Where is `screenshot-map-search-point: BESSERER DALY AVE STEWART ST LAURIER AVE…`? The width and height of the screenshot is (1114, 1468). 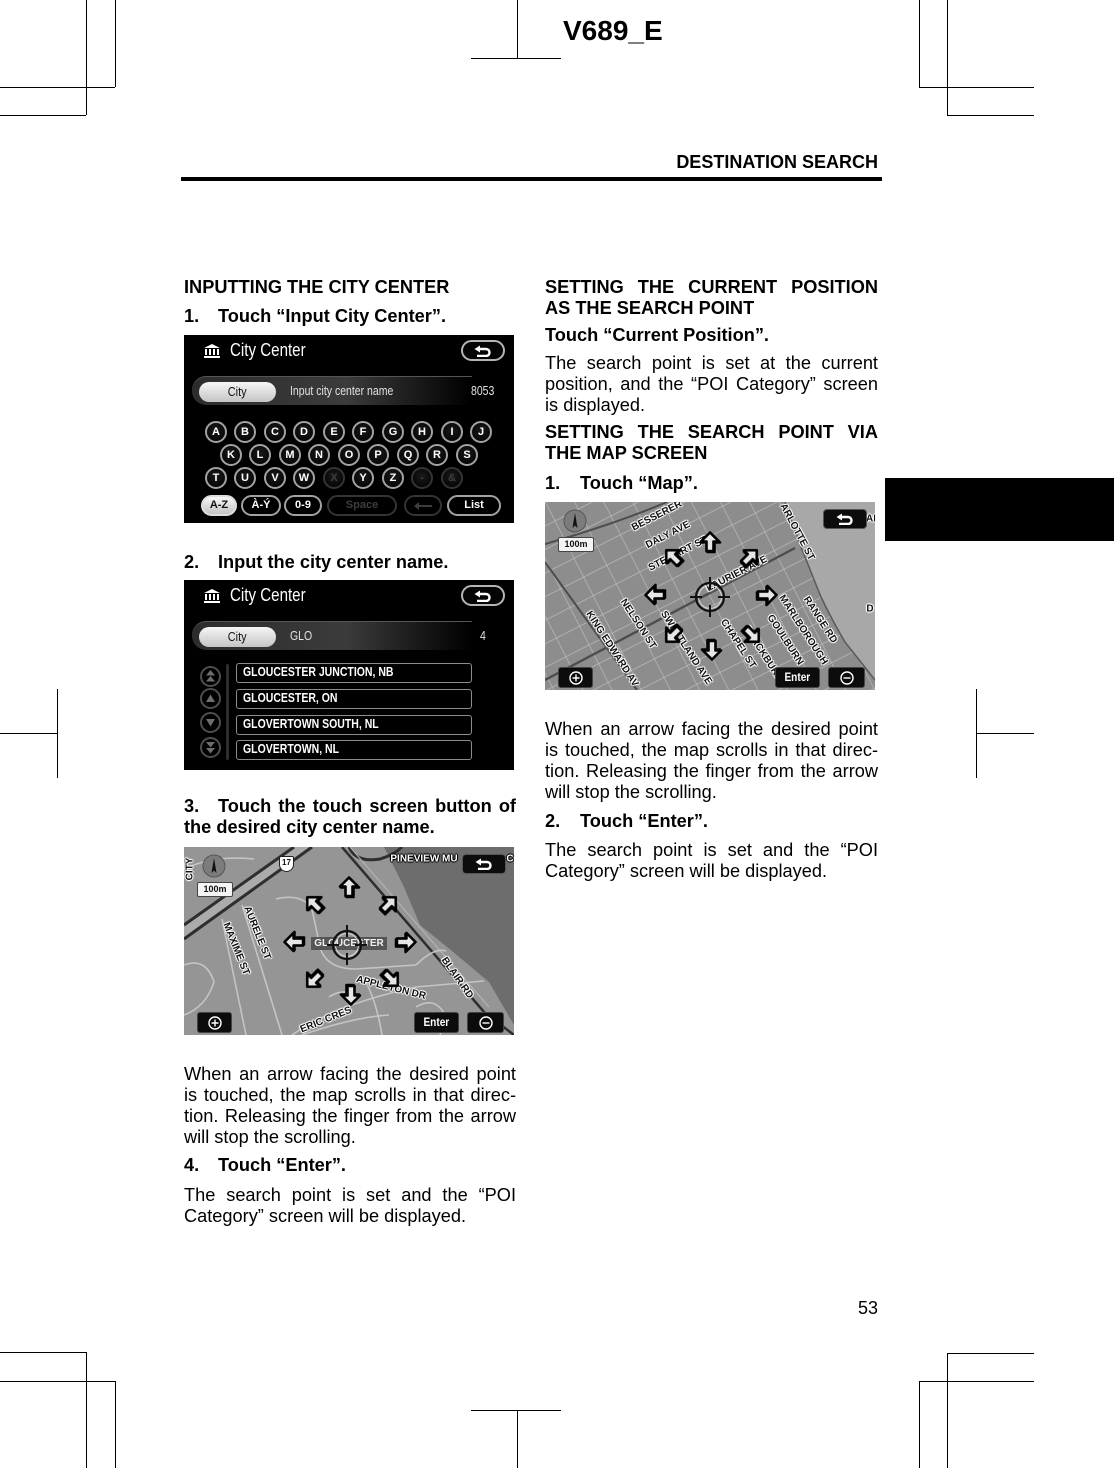
screenshot-map-search-point: BESSERER DALY AVE STEWART ST LAURIER AVE… is located at coordinates (710, 596).